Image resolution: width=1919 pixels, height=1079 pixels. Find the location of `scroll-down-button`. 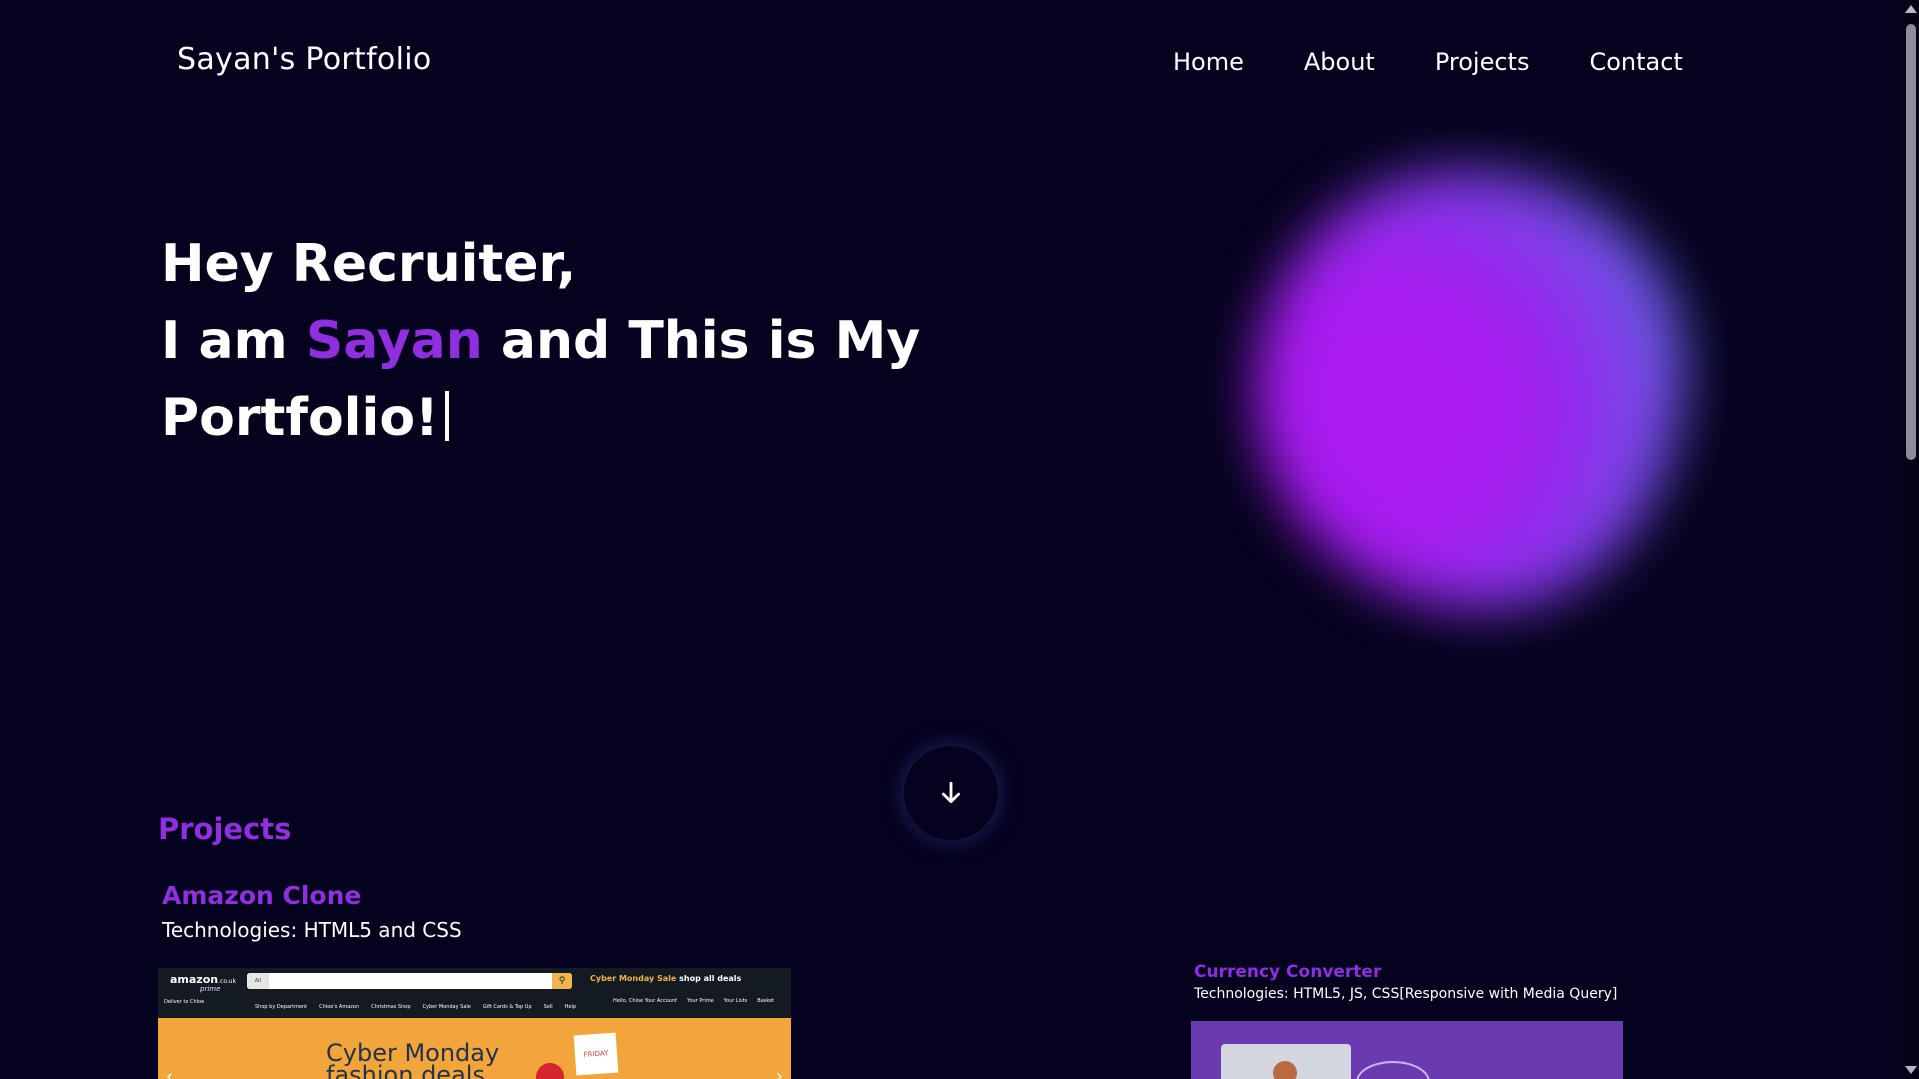

scroll-down-button is located at coordinates (951, 793).